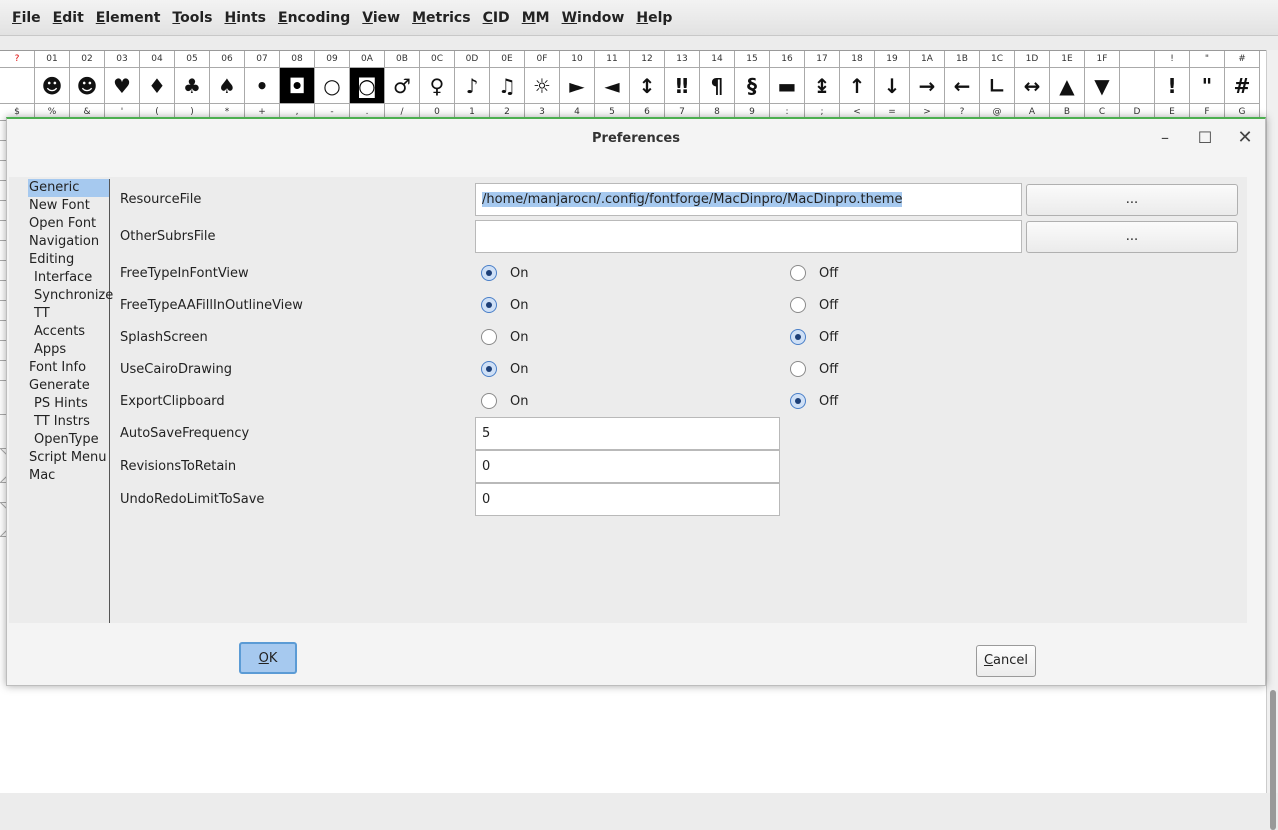 This screenshot has width=1278, height=830. Describe the element at coordinates (1032, 86) in the screenshot. I see `glyph-cell: ↔` at that location.